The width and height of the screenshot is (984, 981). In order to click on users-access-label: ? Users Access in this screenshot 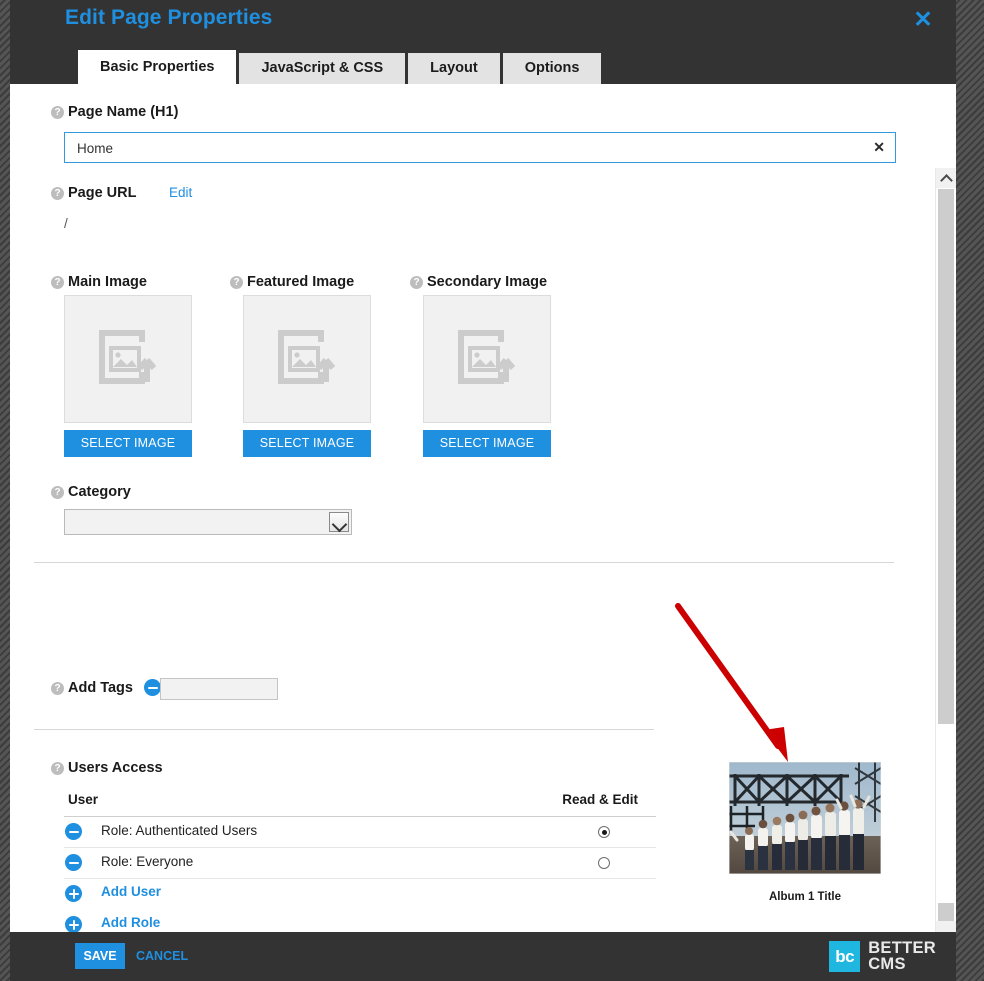, I will do `click(107, 768)`.